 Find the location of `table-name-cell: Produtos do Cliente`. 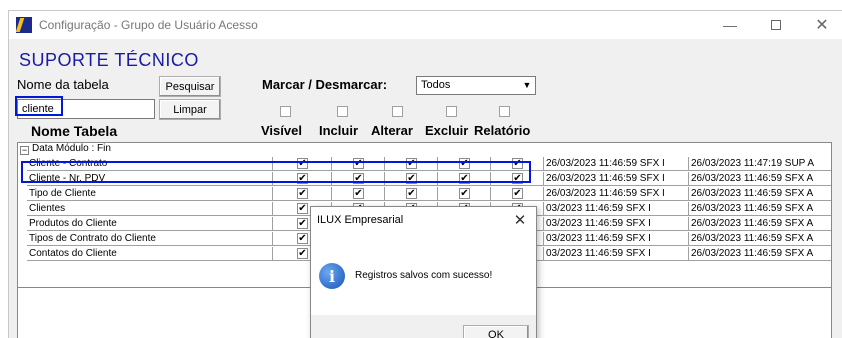

table-name-cell: Produtos do Cliente is located at coordinates (150, 224).